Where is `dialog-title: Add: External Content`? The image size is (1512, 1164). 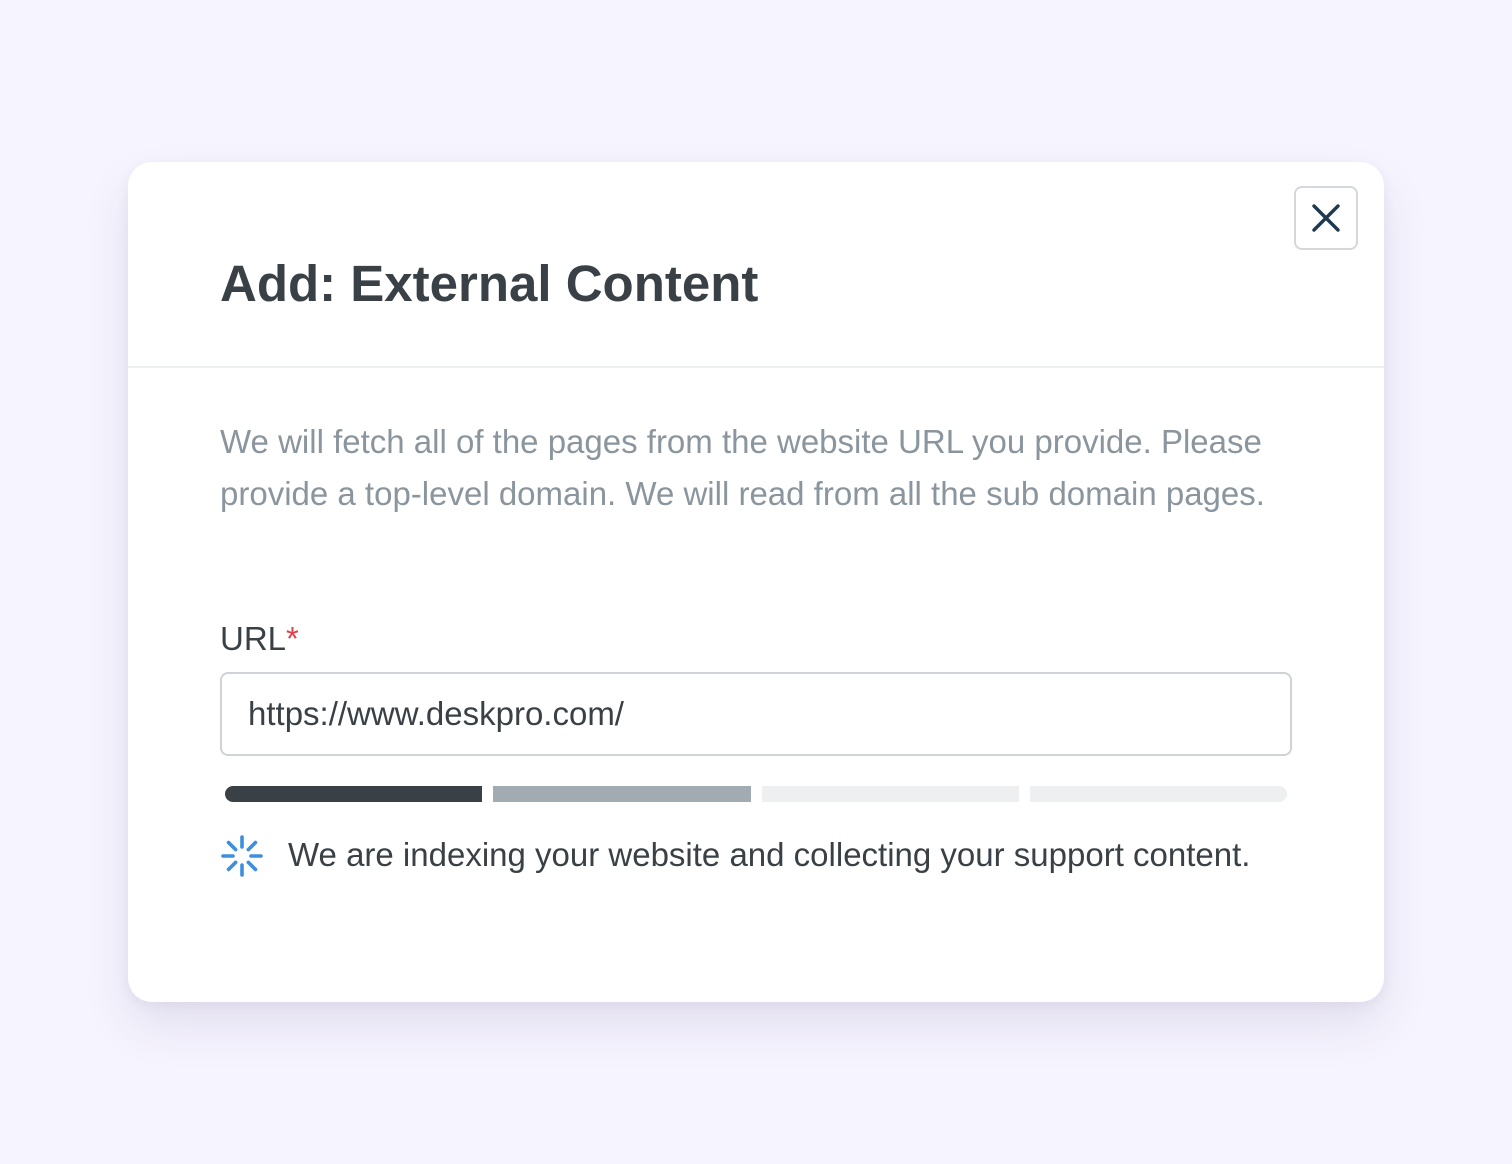 dialog-title: Add: External Content is located at coordinates (489, 283).